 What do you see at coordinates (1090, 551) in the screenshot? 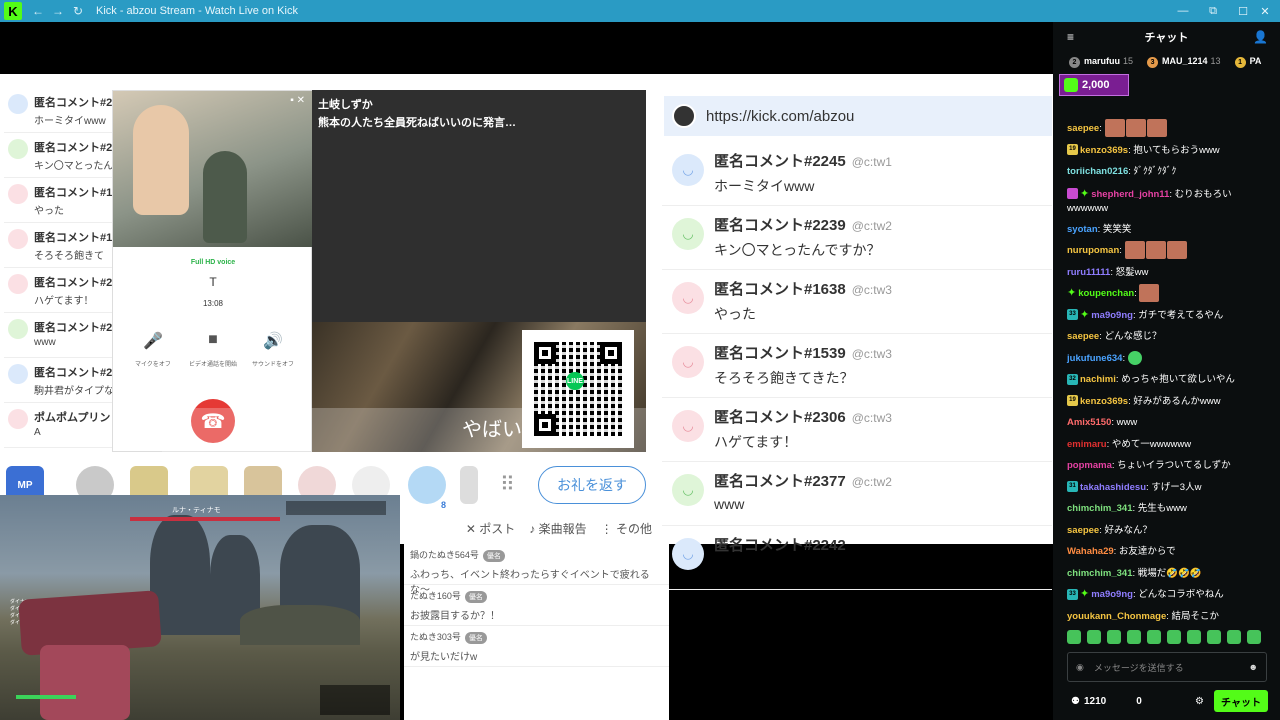
I see `chat-username: Wahaha29` at bounding box center [1090, 551].